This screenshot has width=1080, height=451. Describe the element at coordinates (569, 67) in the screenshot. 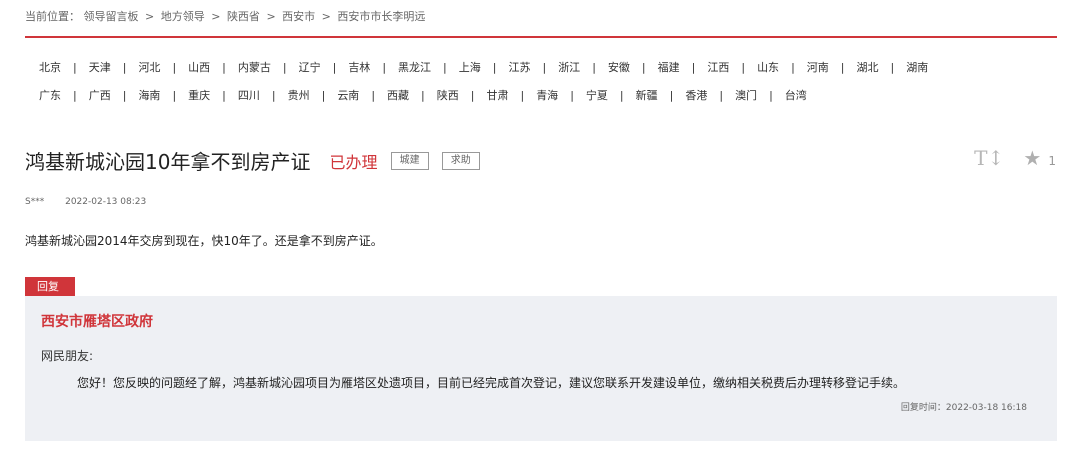

I see `region-link: 浙江` at that location.